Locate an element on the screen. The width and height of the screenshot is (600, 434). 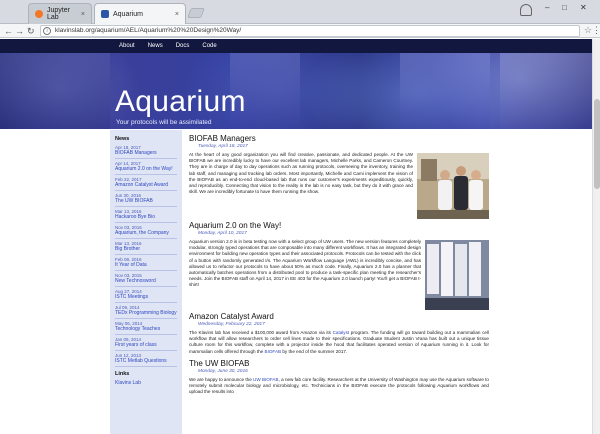
lab-coats-photo is located at coordinates (457, 275).